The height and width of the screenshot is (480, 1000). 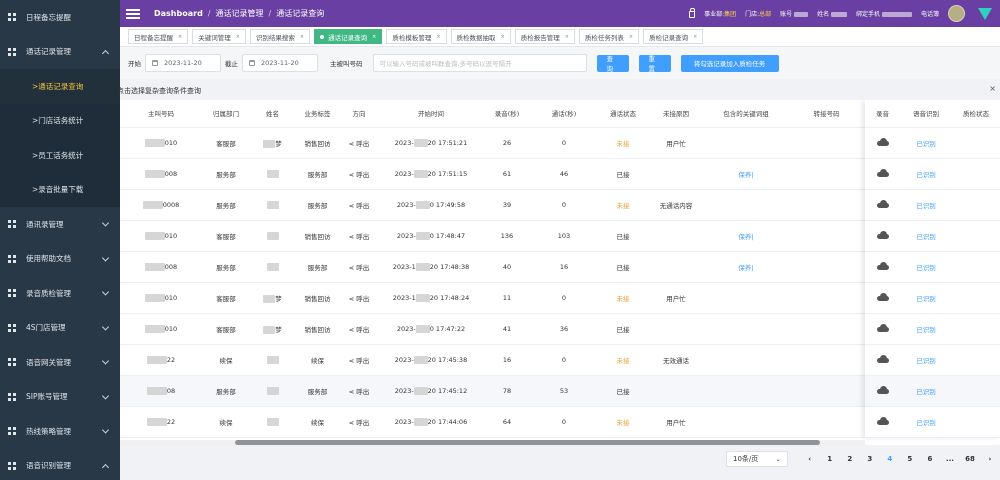 I want to click on column-header: 语音识别, so click(x=926, y=114).